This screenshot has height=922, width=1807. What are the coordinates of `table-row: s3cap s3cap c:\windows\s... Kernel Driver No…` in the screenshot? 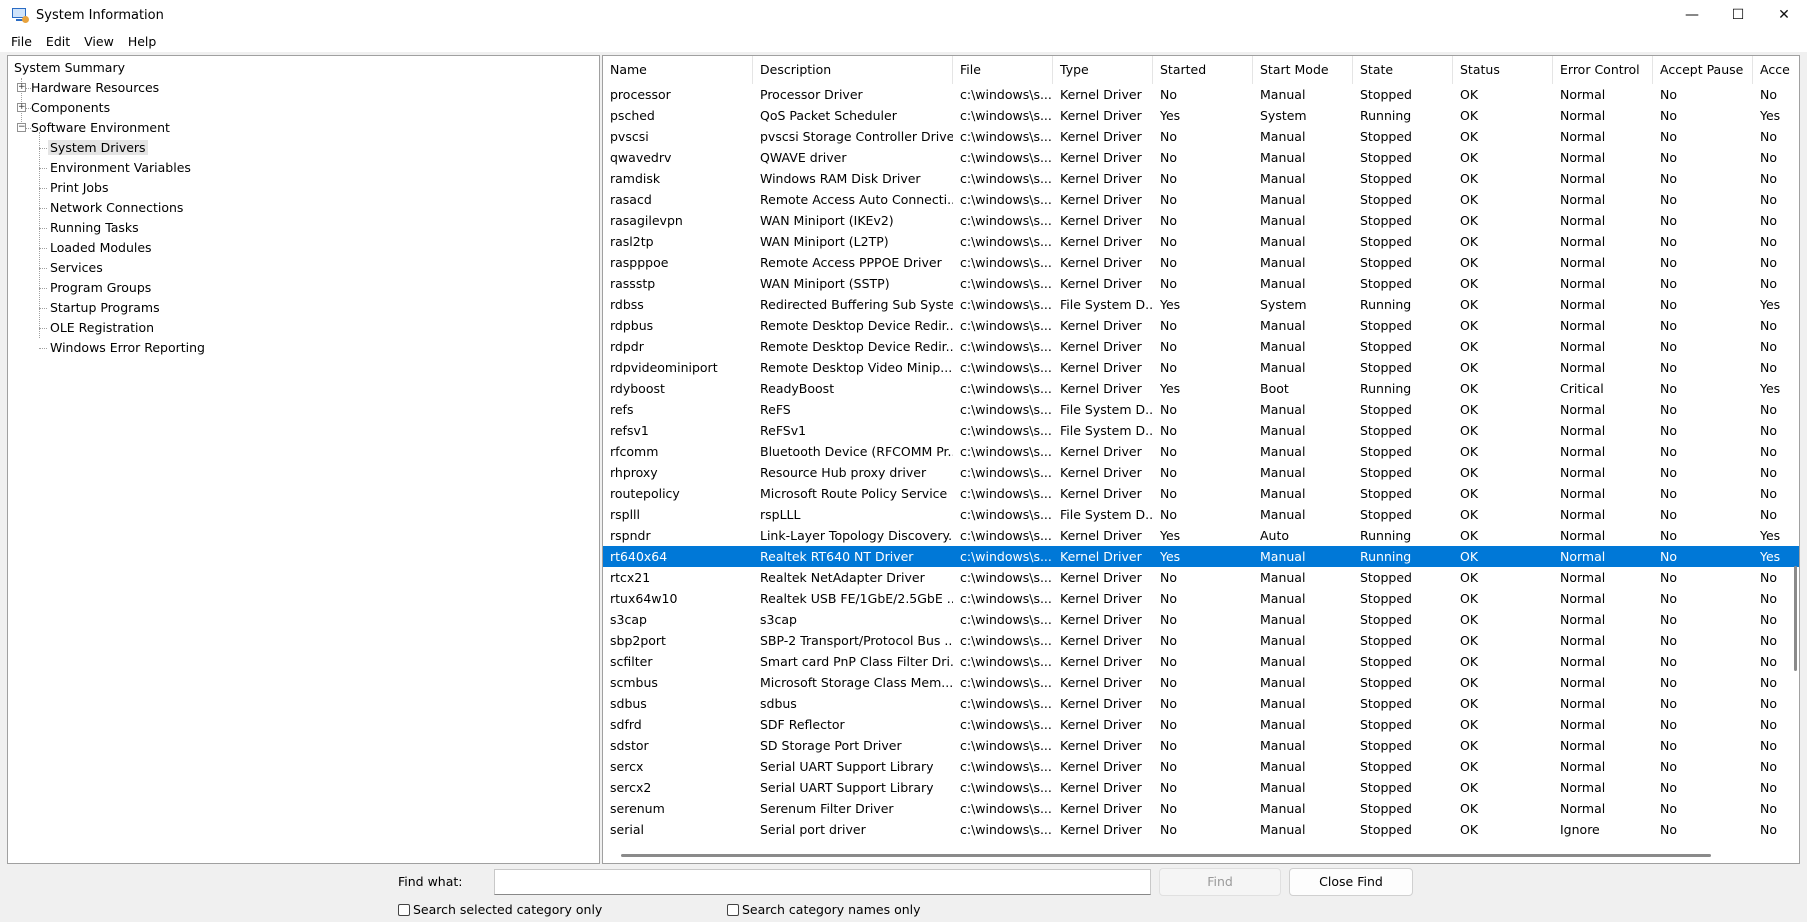 It's located at (1201, 619).